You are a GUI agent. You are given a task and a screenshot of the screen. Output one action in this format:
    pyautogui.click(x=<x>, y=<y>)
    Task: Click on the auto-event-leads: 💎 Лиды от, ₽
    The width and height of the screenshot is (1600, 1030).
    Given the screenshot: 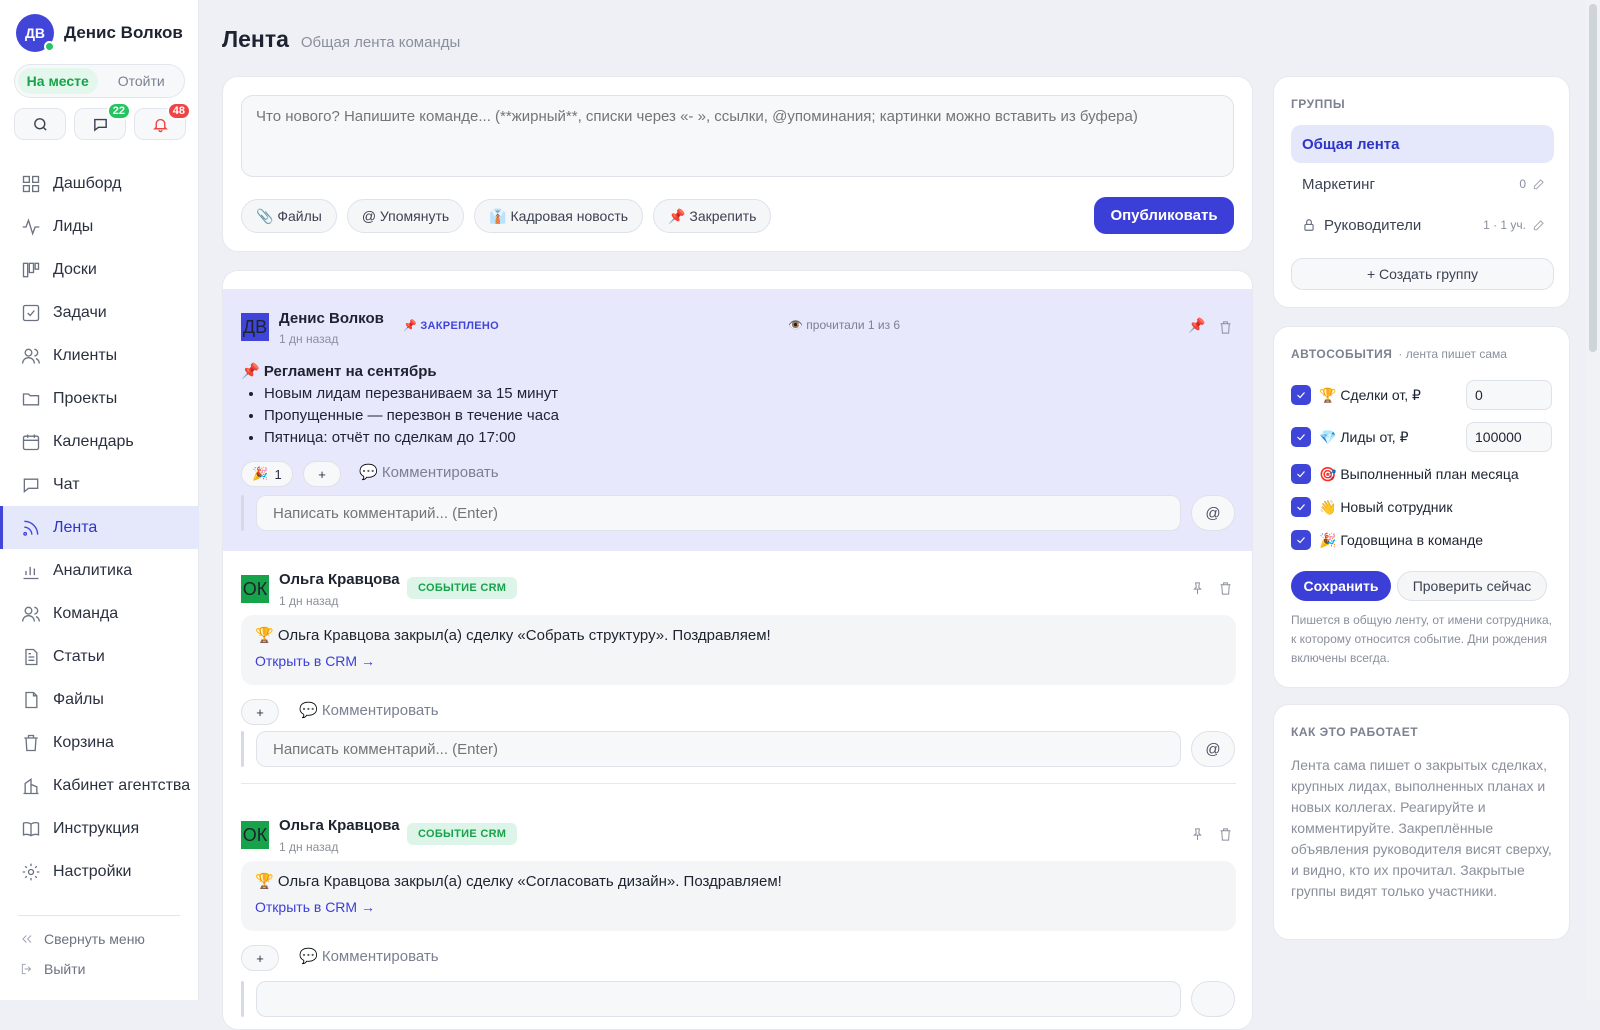 What is the action you would take?
    pyautogui.click(x=1349, y=437)
    